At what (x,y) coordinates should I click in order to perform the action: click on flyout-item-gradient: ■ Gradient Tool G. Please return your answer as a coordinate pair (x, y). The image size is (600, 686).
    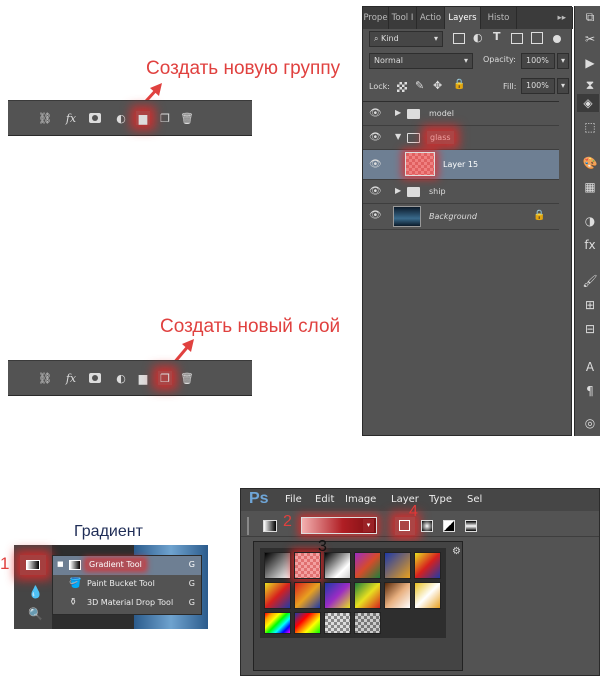
    Looking at the image, I should click on (127, 565).